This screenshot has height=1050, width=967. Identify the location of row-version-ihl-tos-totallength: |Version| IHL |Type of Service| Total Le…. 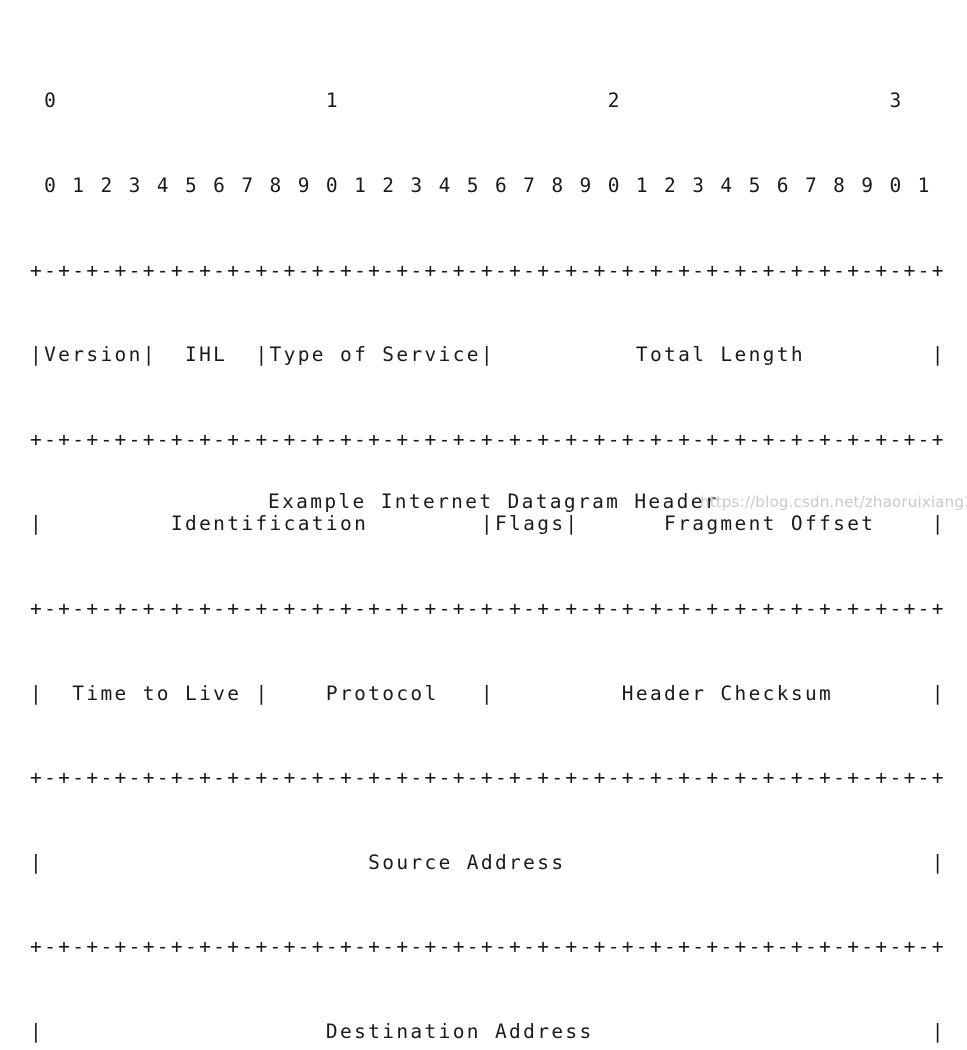
(488, 355).